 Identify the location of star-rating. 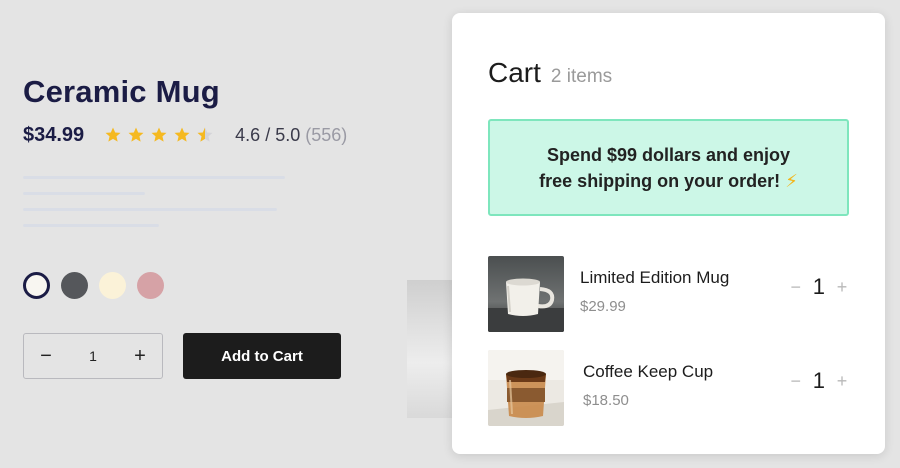
(161, 135).